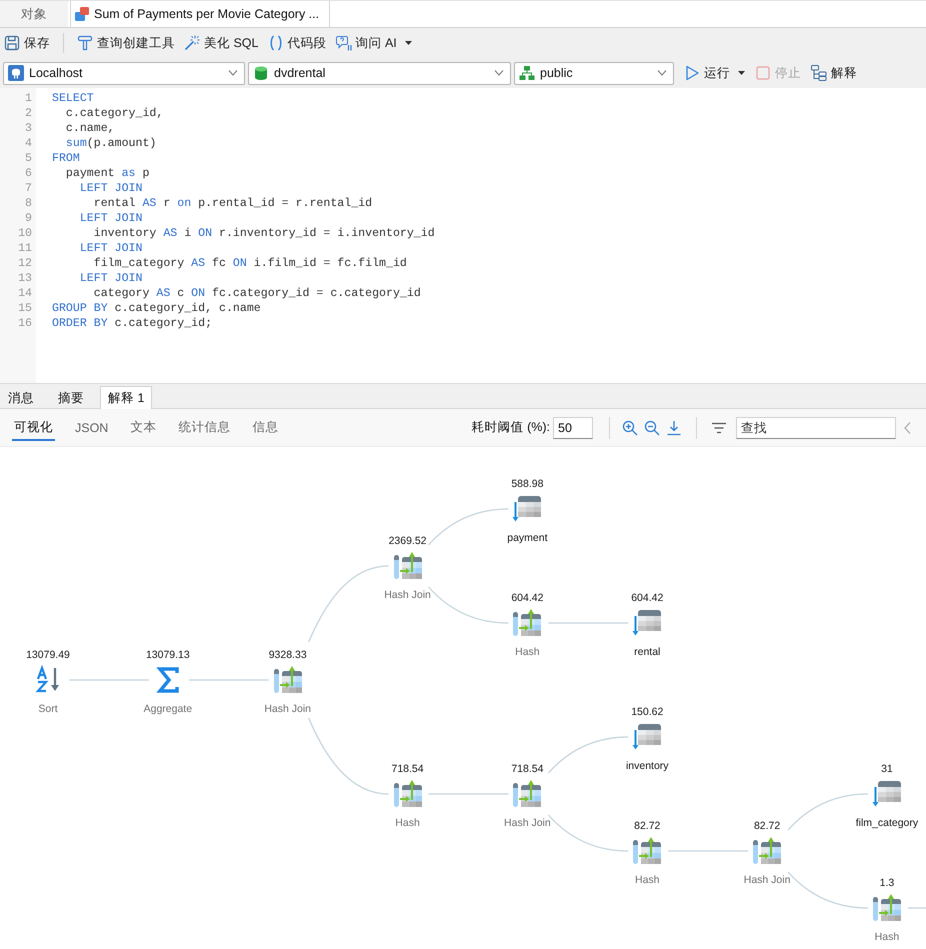 This screenshot has width=926, height=949. I want to click on schema-select: public, so click(594, 73).